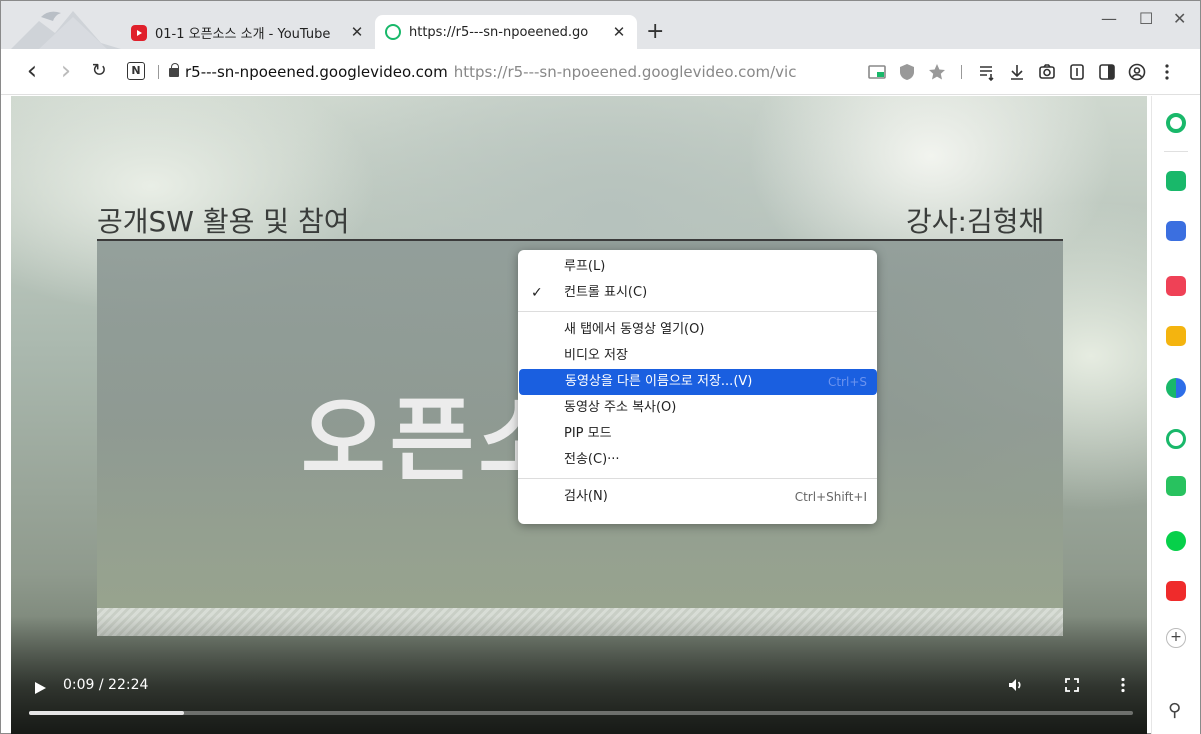 This screenshot has width=1201, height=734. I want to click on menu-shortcut: Ctrl+S, so click(847, 382).